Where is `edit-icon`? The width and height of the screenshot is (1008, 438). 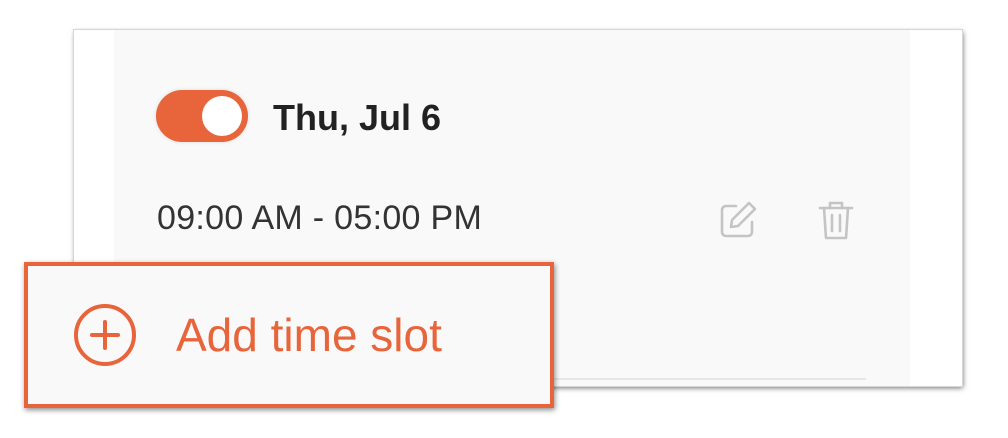
edit-icon is located at coordinates (738, 219).